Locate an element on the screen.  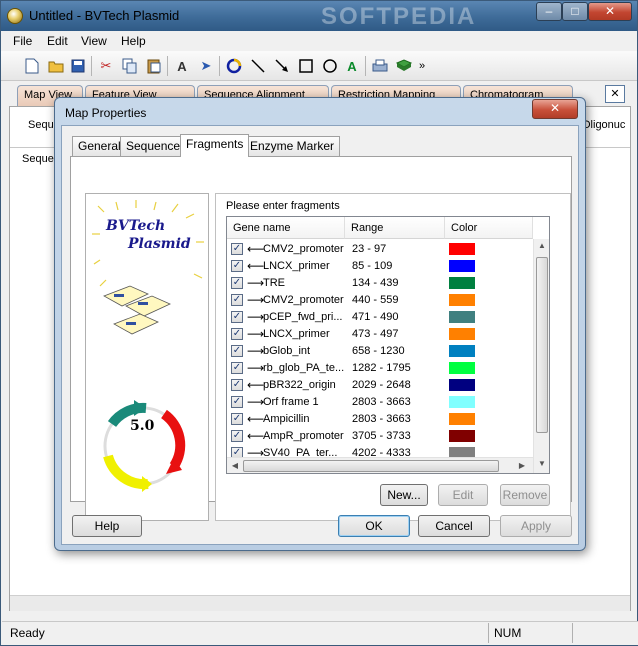
text-tool-icon: A is located at coordinates (352, 66).